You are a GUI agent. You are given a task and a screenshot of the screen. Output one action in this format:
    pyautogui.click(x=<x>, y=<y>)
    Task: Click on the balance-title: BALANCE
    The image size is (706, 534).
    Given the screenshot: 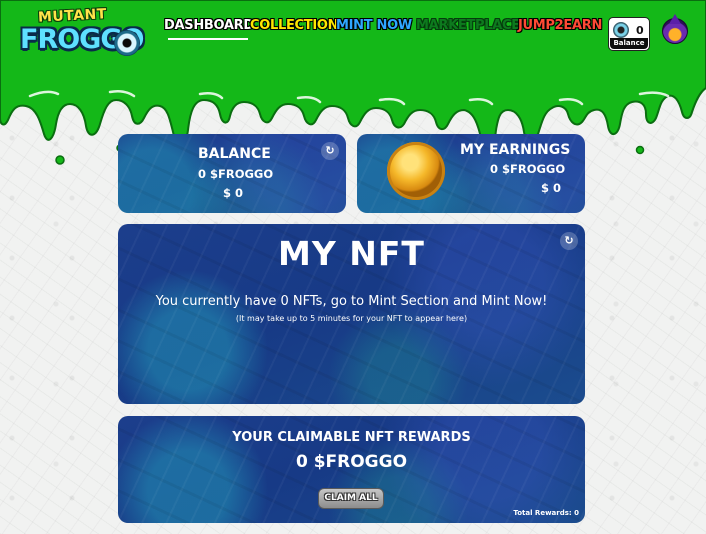 What is the action you would take?
    pyautogui.click(x=234, y=154)
    